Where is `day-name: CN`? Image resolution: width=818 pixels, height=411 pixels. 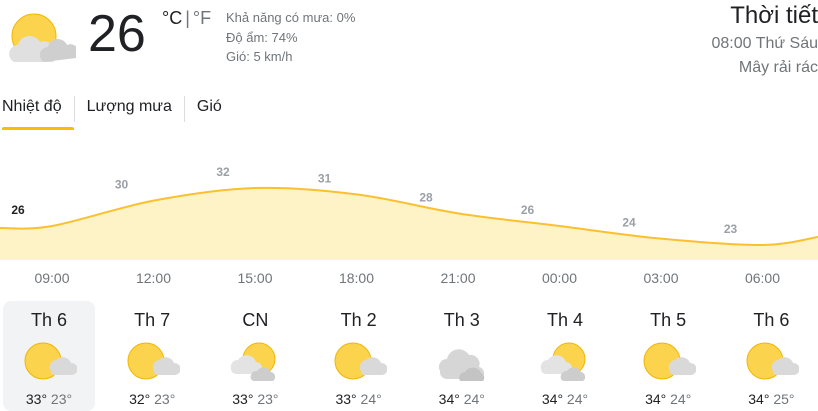 day-name: CN is located at coordinates (255, 320).